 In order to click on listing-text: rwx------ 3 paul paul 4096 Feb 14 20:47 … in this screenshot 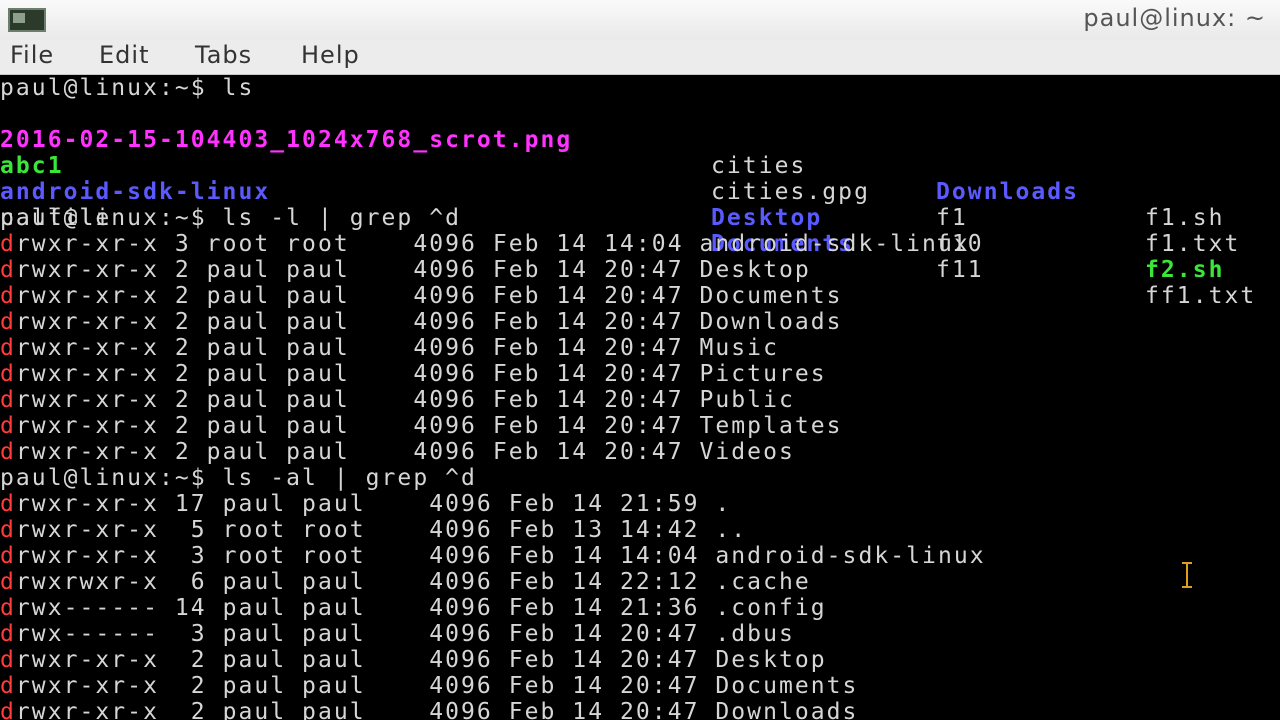, I will do `click(405, 634)`.